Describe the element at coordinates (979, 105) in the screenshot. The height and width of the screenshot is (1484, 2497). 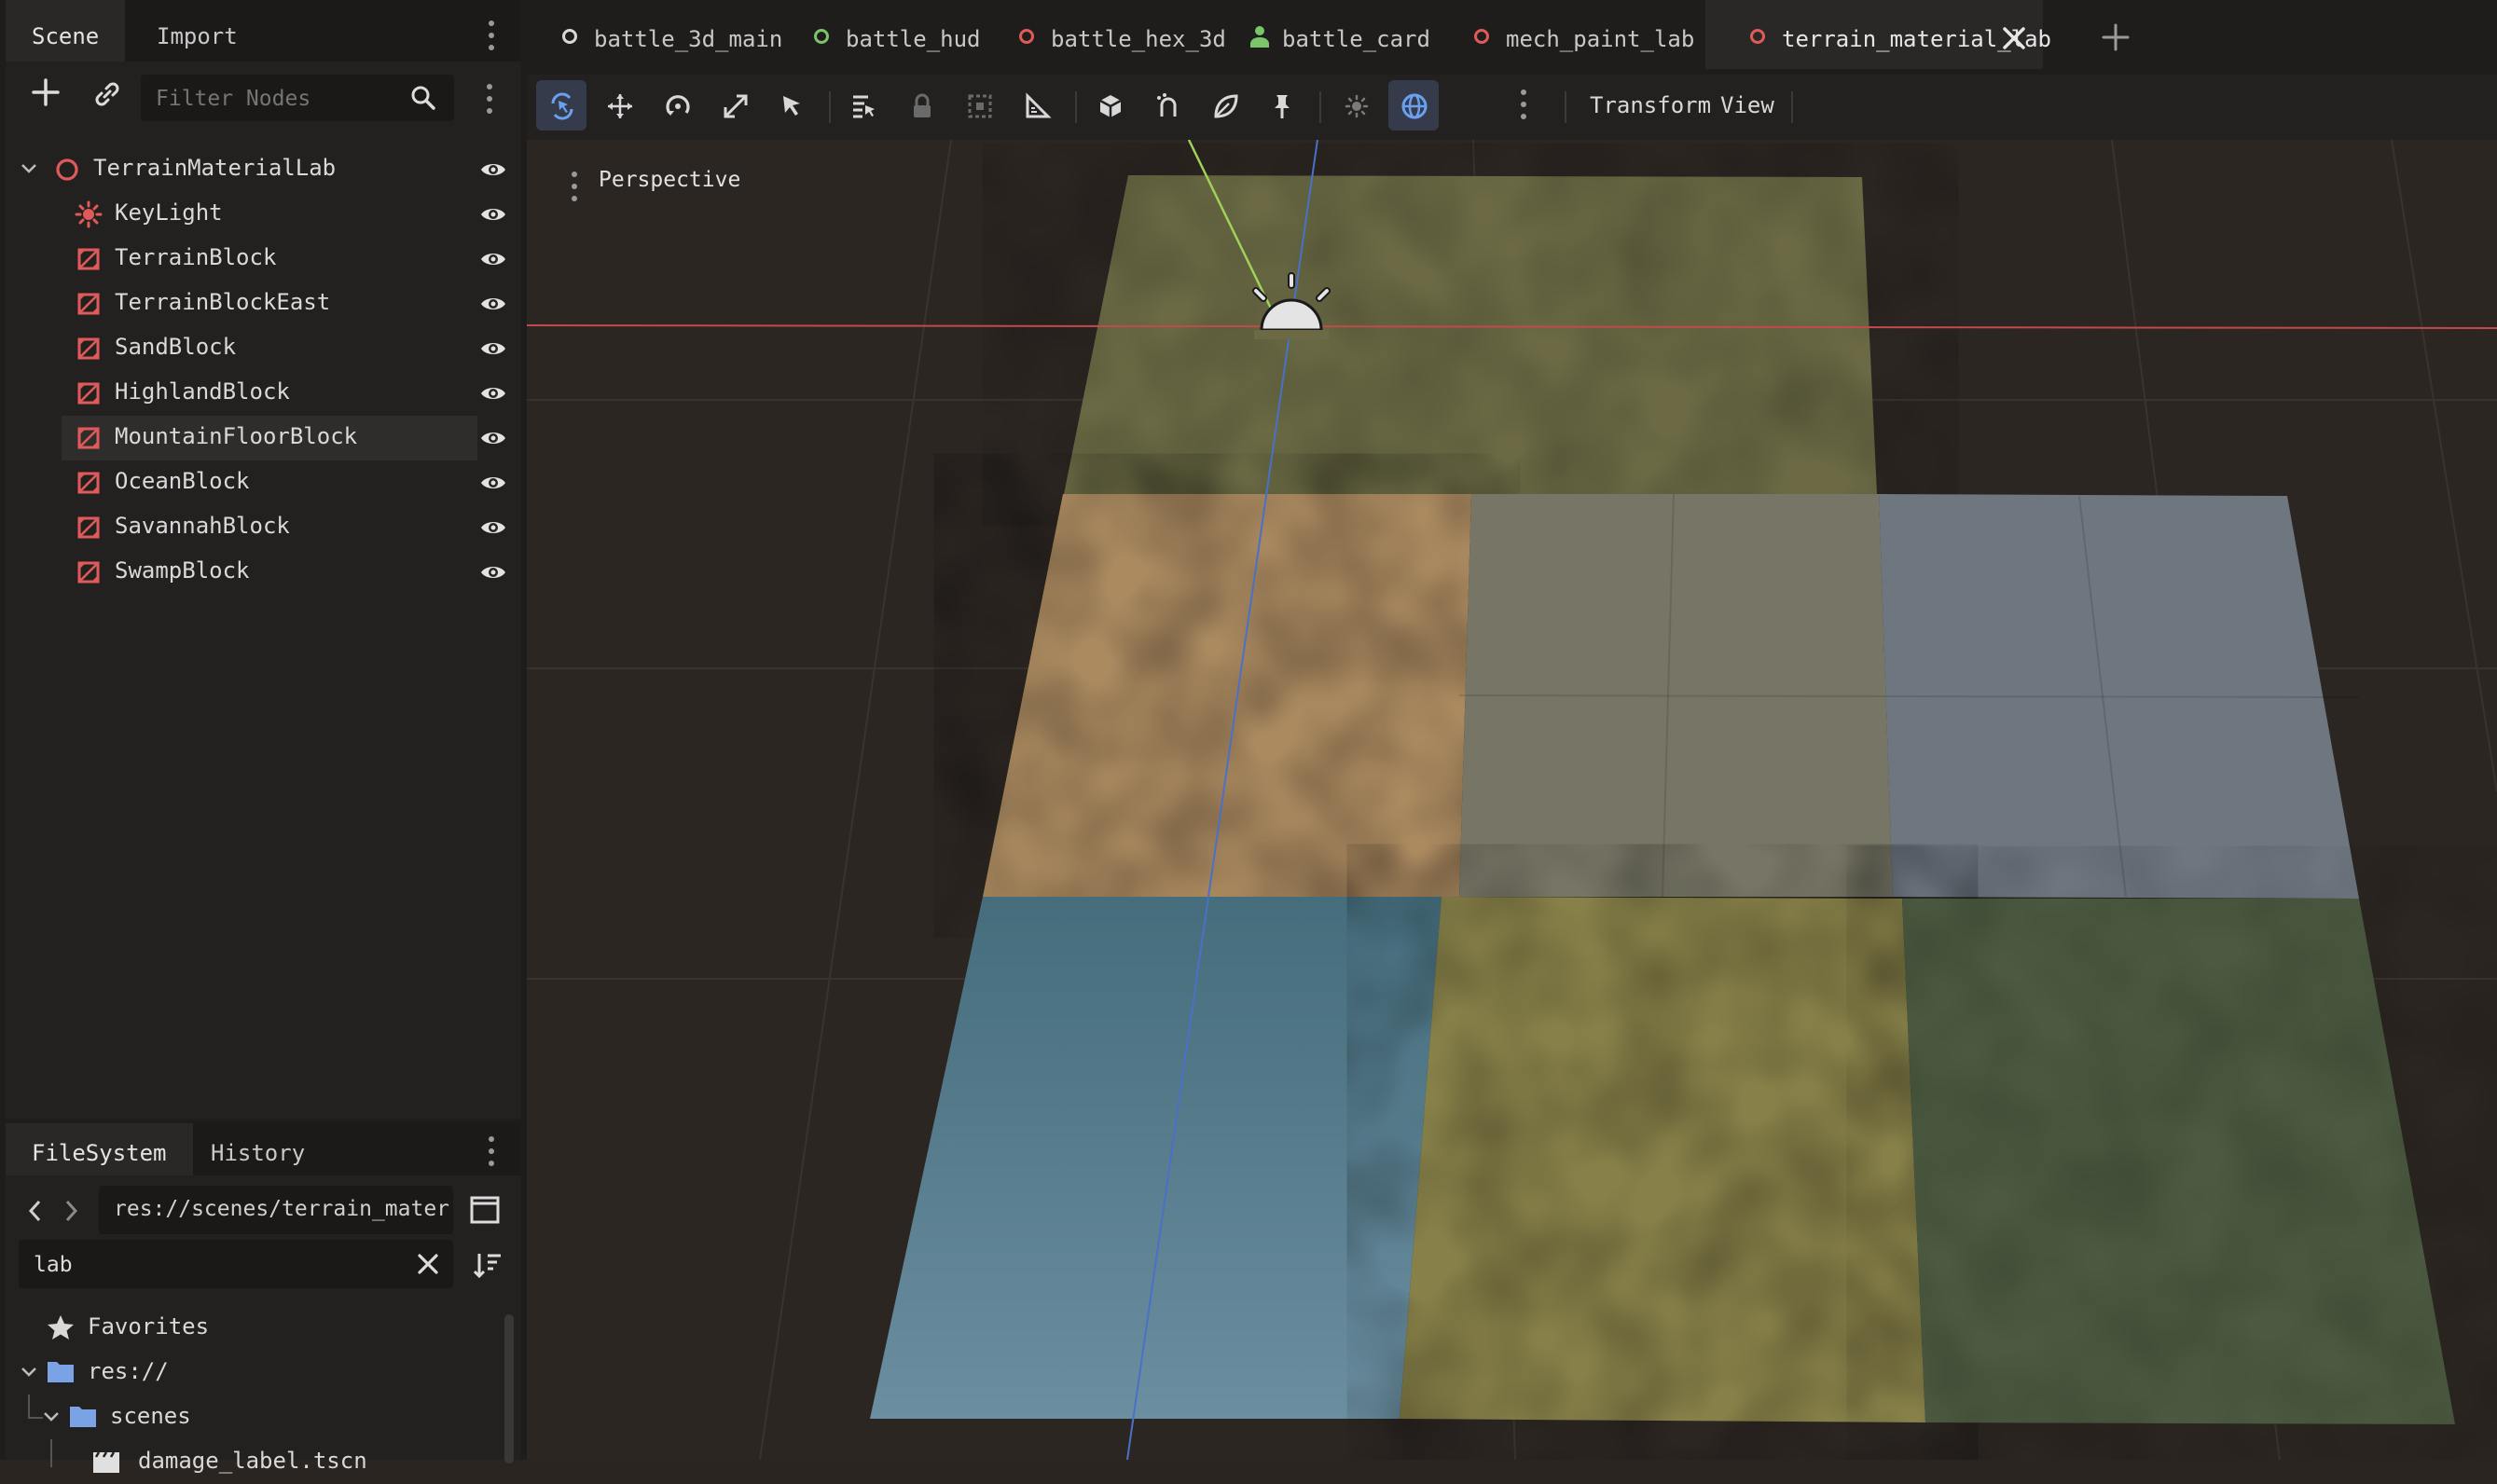
I see `group-button` at that location.